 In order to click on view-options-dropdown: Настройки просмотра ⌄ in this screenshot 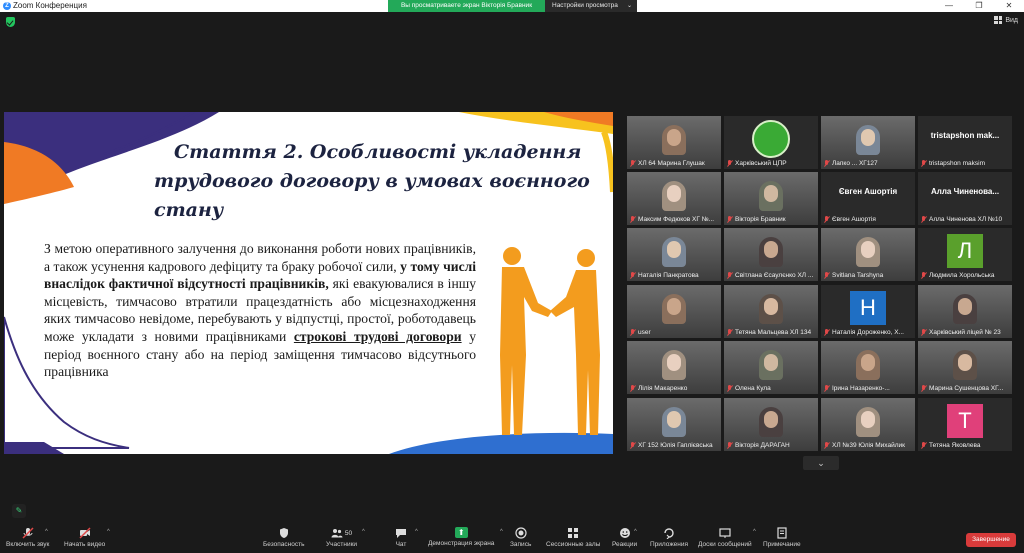, I will do `click(591, 6)`.